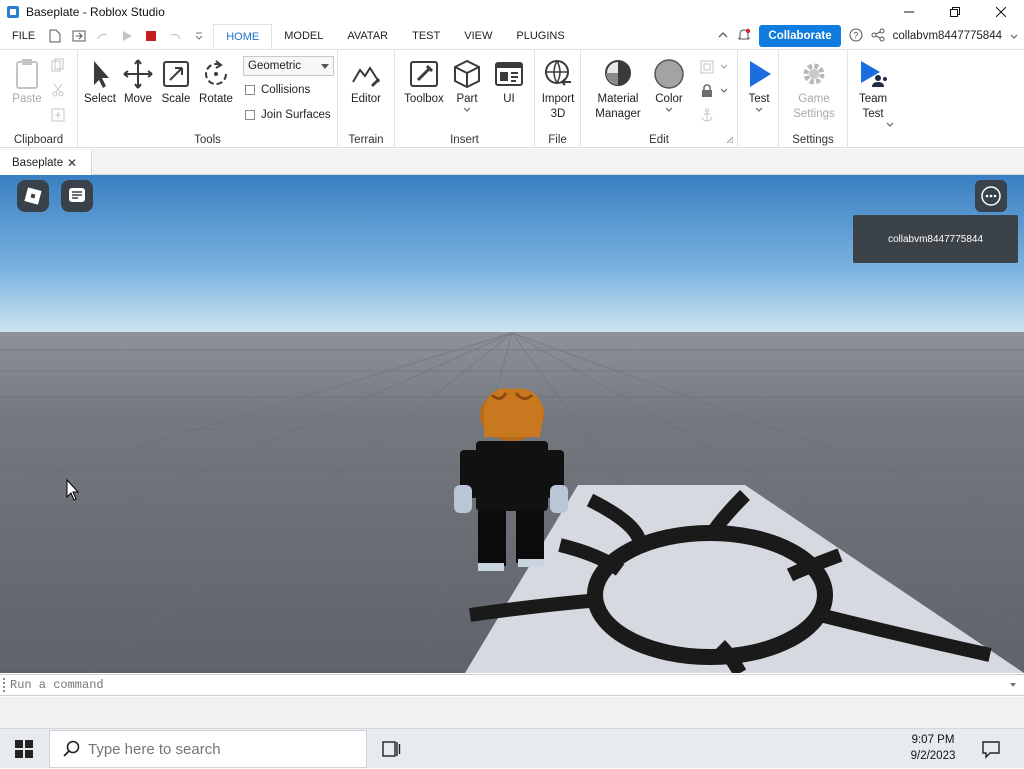 Image resolution: width=1024 pixels, height=769 pixels. I want to click on duplicate-icon, so click(58, 115).